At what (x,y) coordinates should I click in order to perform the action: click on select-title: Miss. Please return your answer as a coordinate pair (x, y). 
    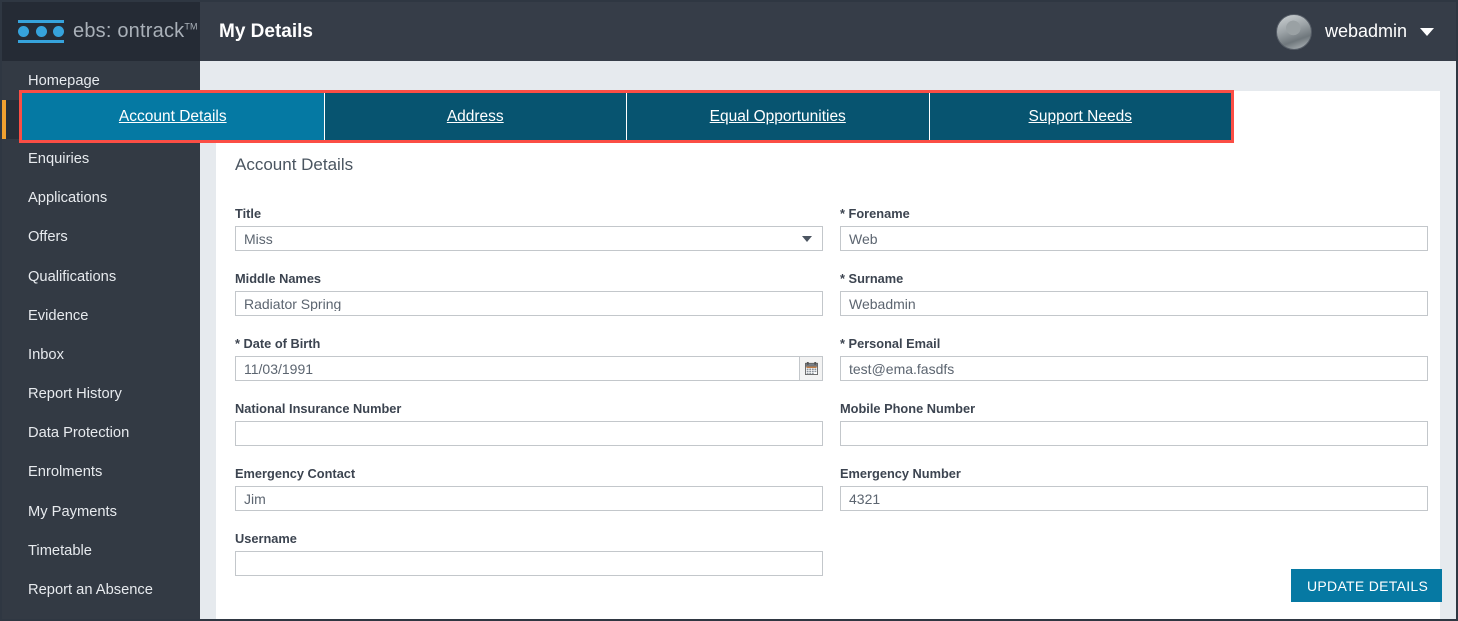
    Looking at the image, I should click on (529, 238).